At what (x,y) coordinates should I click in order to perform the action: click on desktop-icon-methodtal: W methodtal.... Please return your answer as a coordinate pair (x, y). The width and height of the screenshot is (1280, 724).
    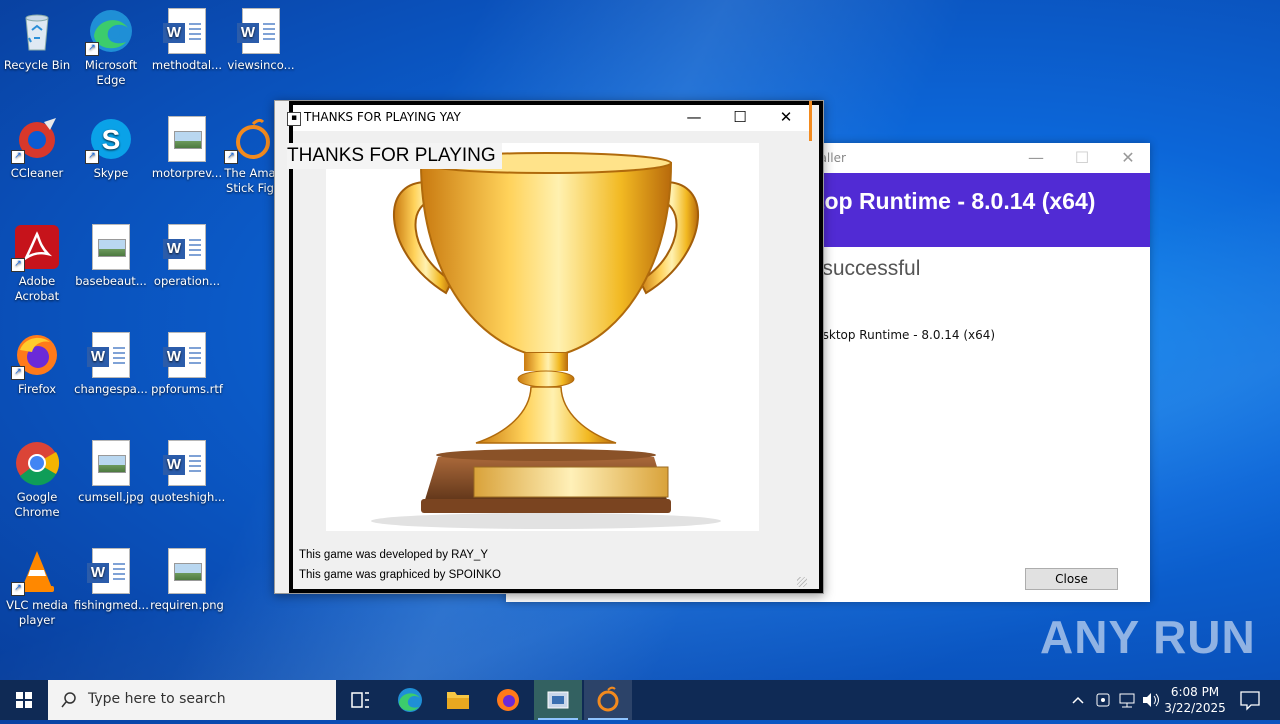
    Looking at the image, I should click on (187, 40).